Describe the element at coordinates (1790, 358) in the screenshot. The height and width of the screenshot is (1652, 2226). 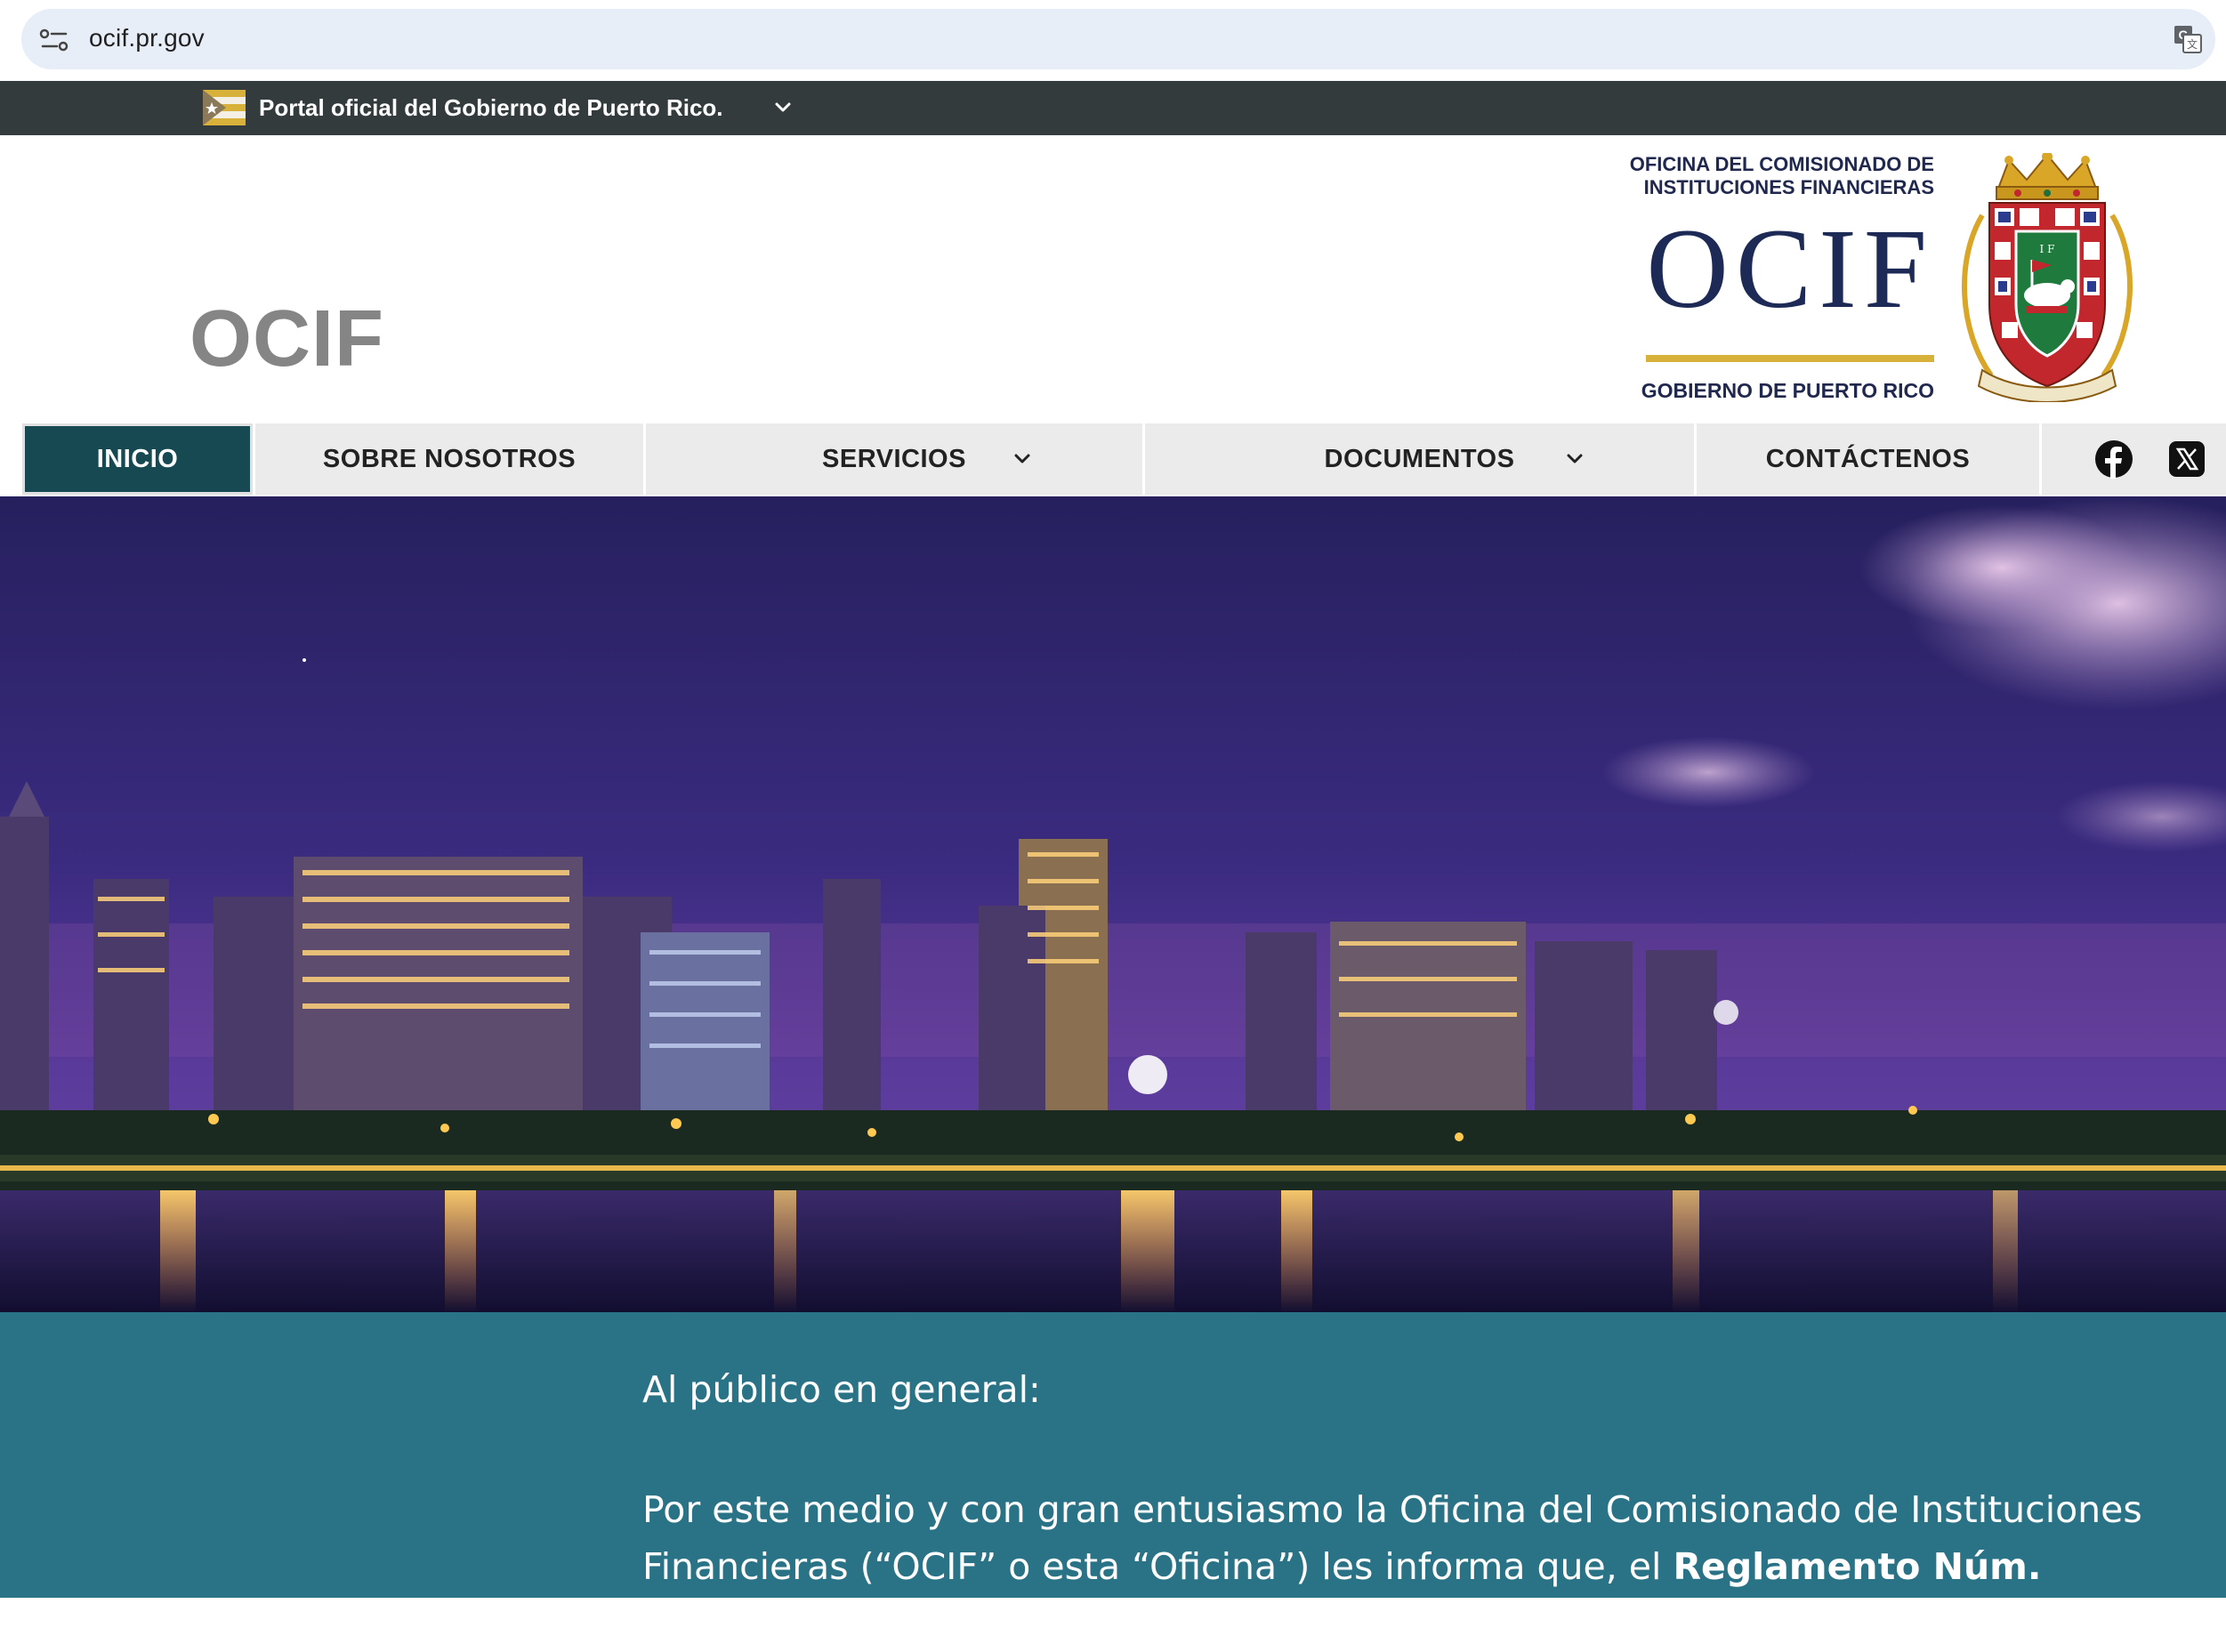
I see `logo-divider` at that location.